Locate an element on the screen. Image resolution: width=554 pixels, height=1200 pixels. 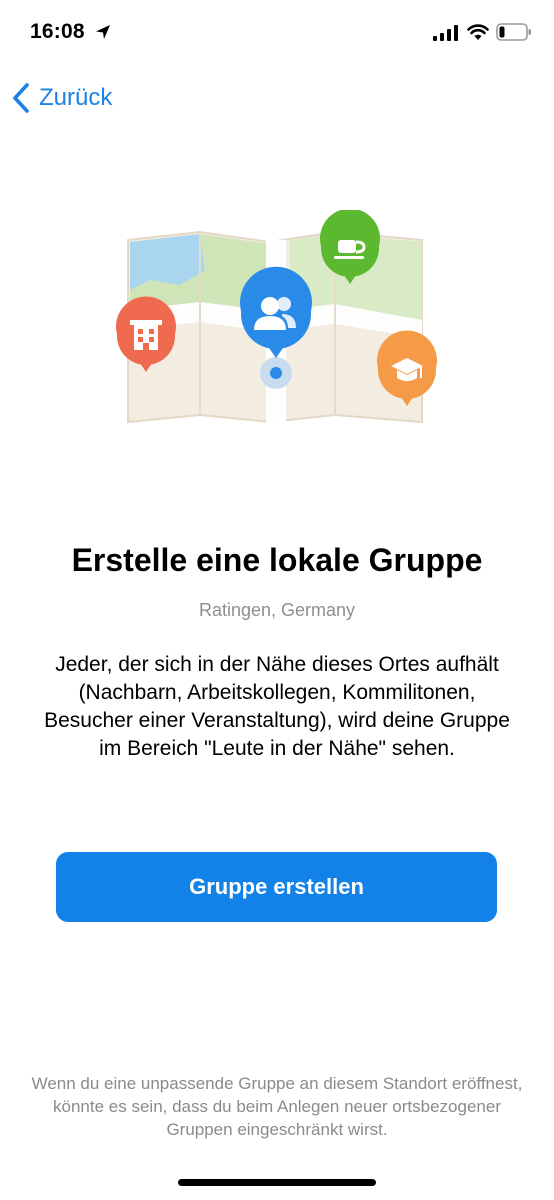
back-label: Zurück is located at coordinates (76, 97).